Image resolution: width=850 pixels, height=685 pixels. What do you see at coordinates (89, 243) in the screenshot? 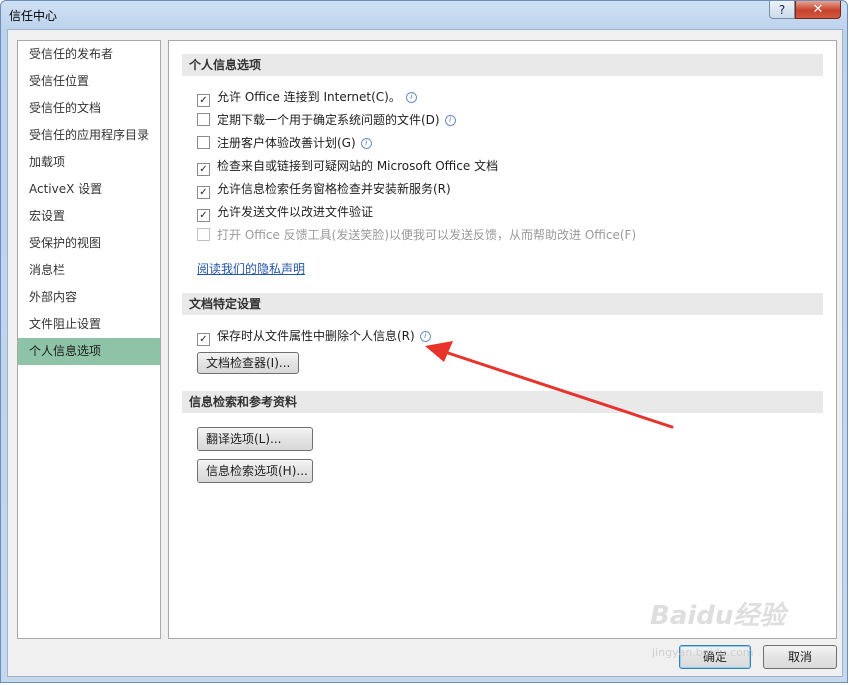
I see `nav-item-protected-view: 受保护的视图` at bounding box center [89, 243].